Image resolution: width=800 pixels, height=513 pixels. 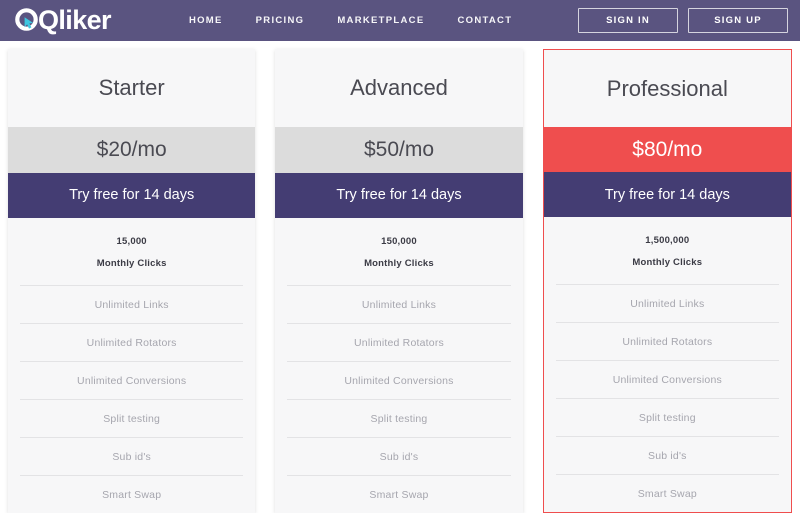 What do you see at coordinates (399, 195) in the screenshot?
I see `trial-cta-button-advanced: Try free for 14 days` at bounding box center [399, 195].